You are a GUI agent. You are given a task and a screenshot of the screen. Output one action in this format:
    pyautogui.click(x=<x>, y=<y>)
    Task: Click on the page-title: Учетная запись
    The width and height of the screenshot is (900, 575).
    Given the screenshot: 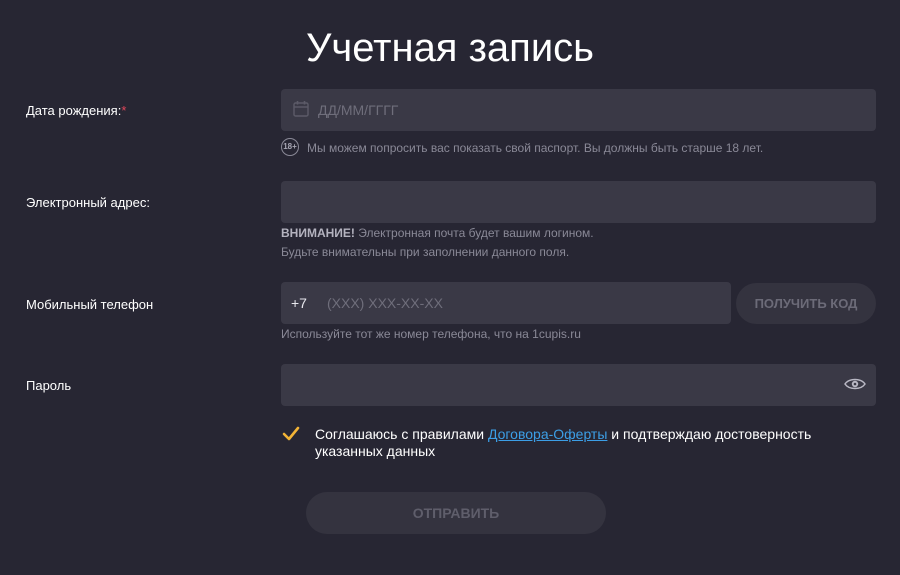 What is the action you would take?
    pyautogui.click(x=450, y=48)
    